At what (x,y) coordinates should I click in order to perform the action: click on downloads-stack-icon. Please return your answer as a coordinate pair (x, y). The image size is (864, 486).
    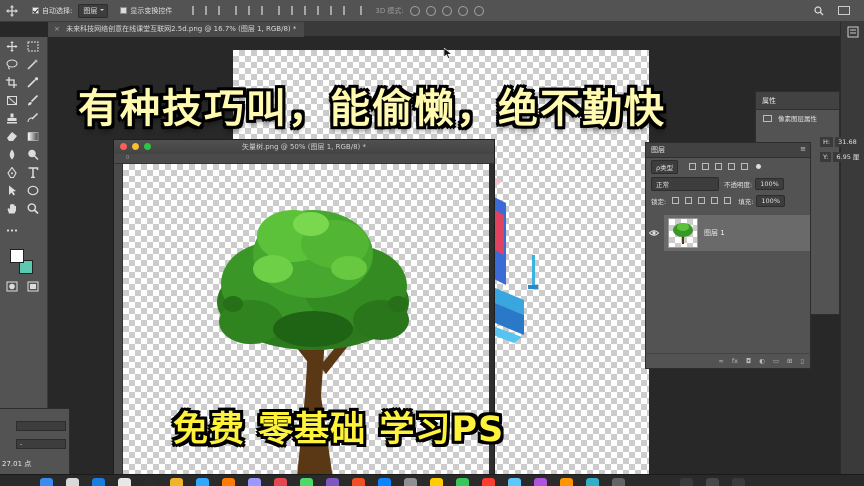
    Looking at the image, I should click on (686, 482).